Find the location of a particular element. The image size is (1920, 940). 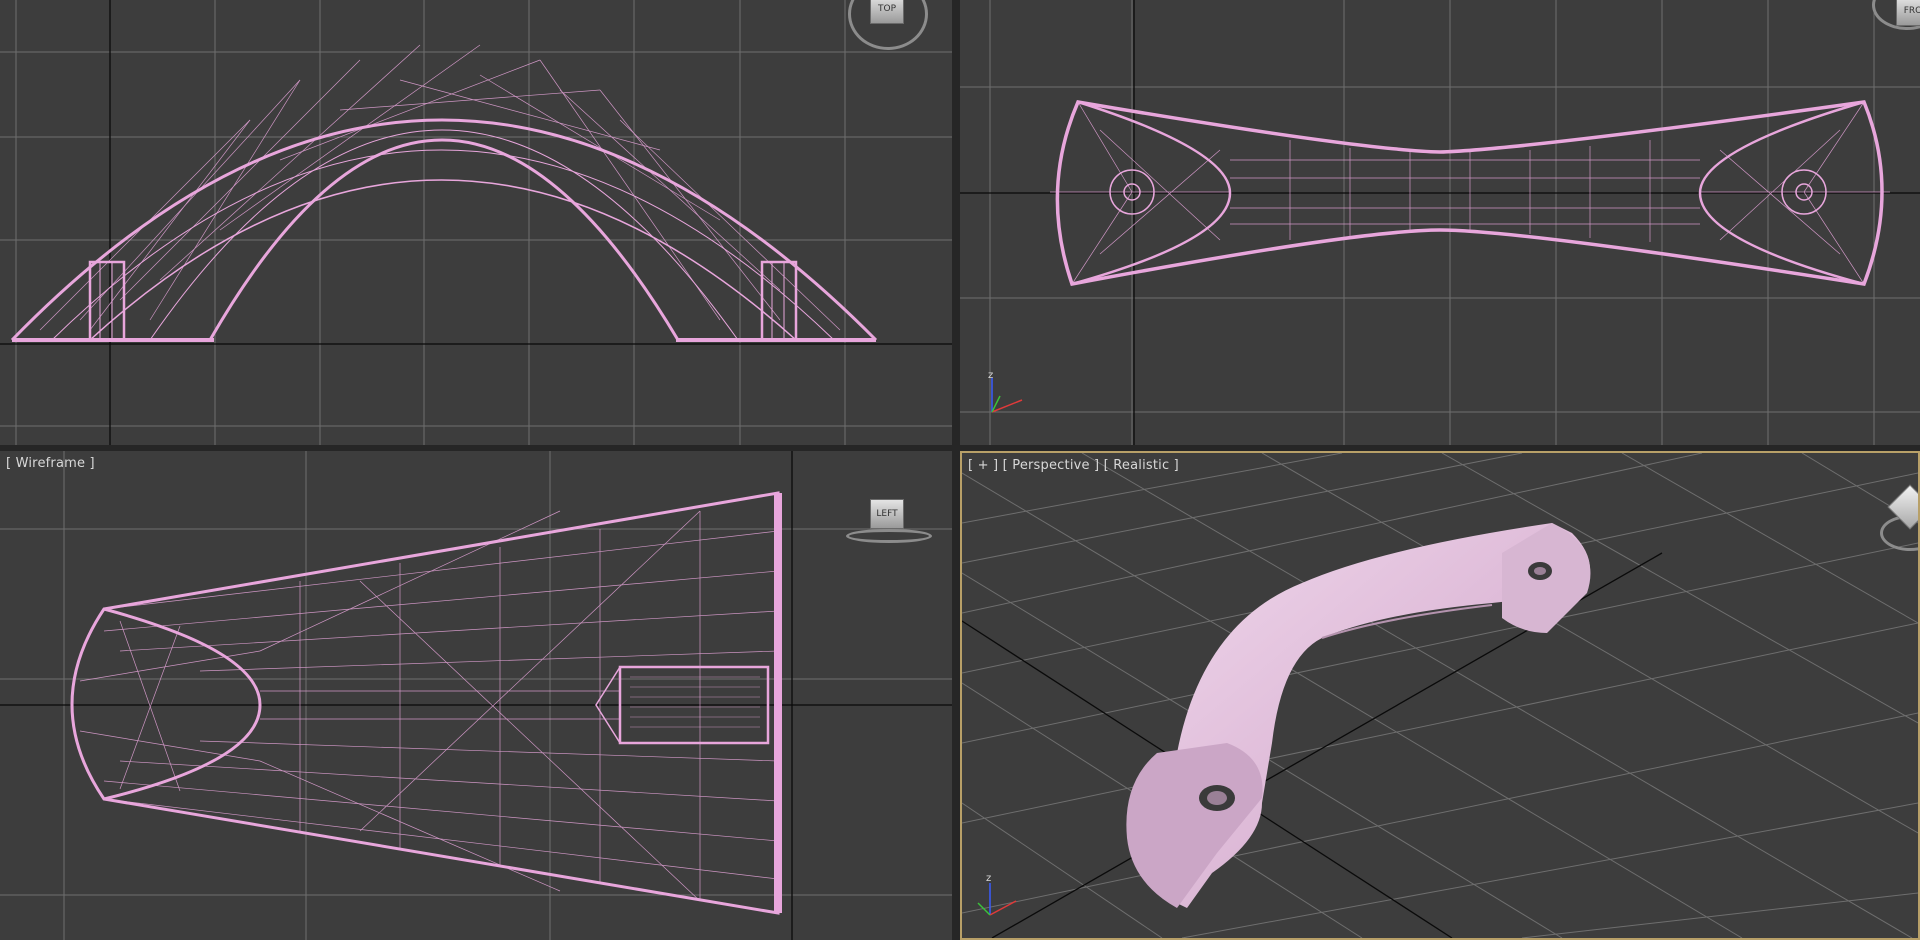

viewcube: FRO is located at coordinates (1908, 13).